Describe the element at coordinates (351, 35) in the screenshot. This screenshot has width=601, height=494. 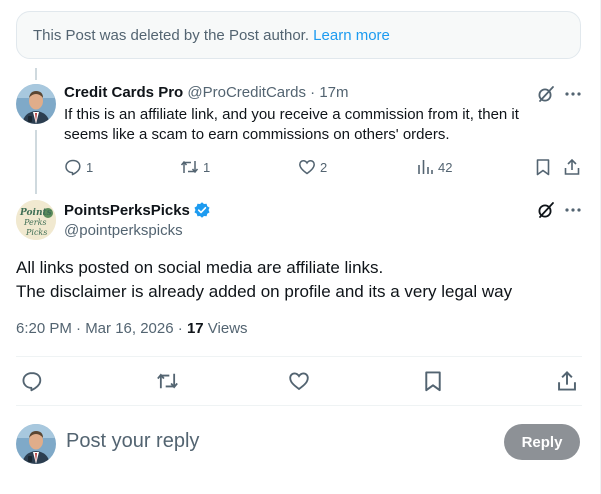
I see `learn-more-link: Learn more` at that location.